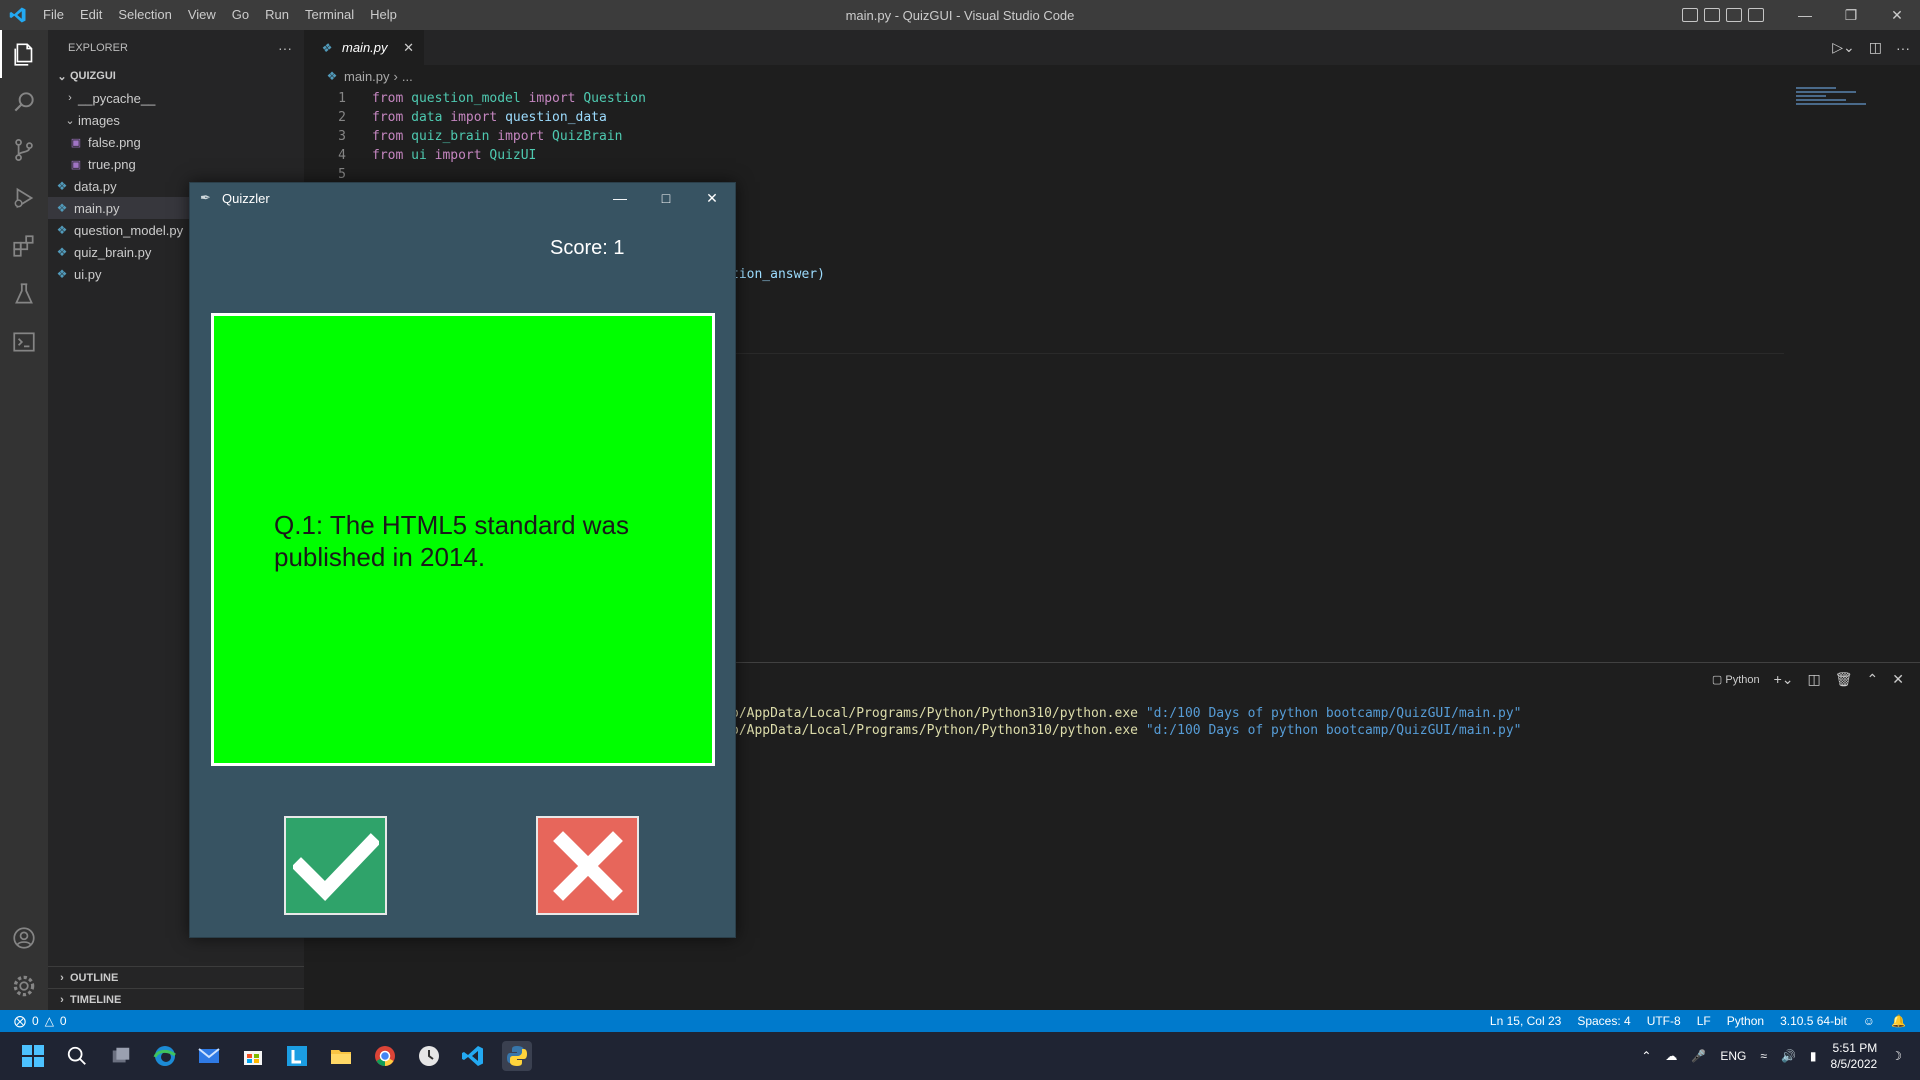  Describe the element at coordinates (1897, 15) in the screenshot. I see `close-button: ✕` at that location.